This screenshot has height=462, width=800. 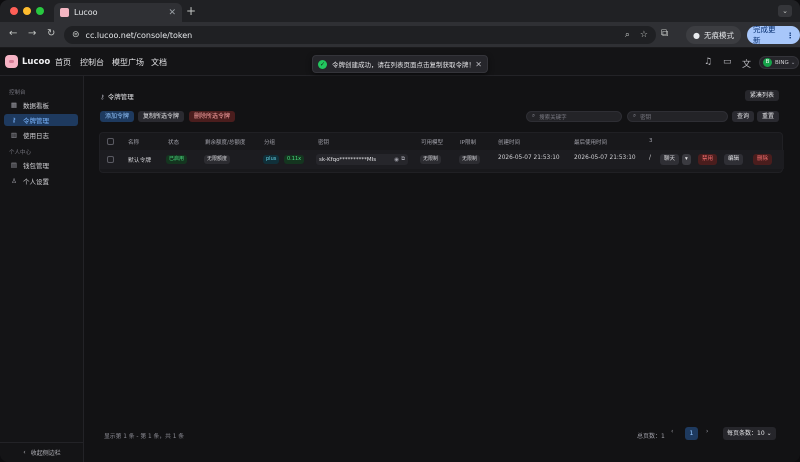 What do you see at coordinates (212, 116) in the screenshot?
I see `delete-selected-button: 删除所选令牌` at bounding box center [212, 116].